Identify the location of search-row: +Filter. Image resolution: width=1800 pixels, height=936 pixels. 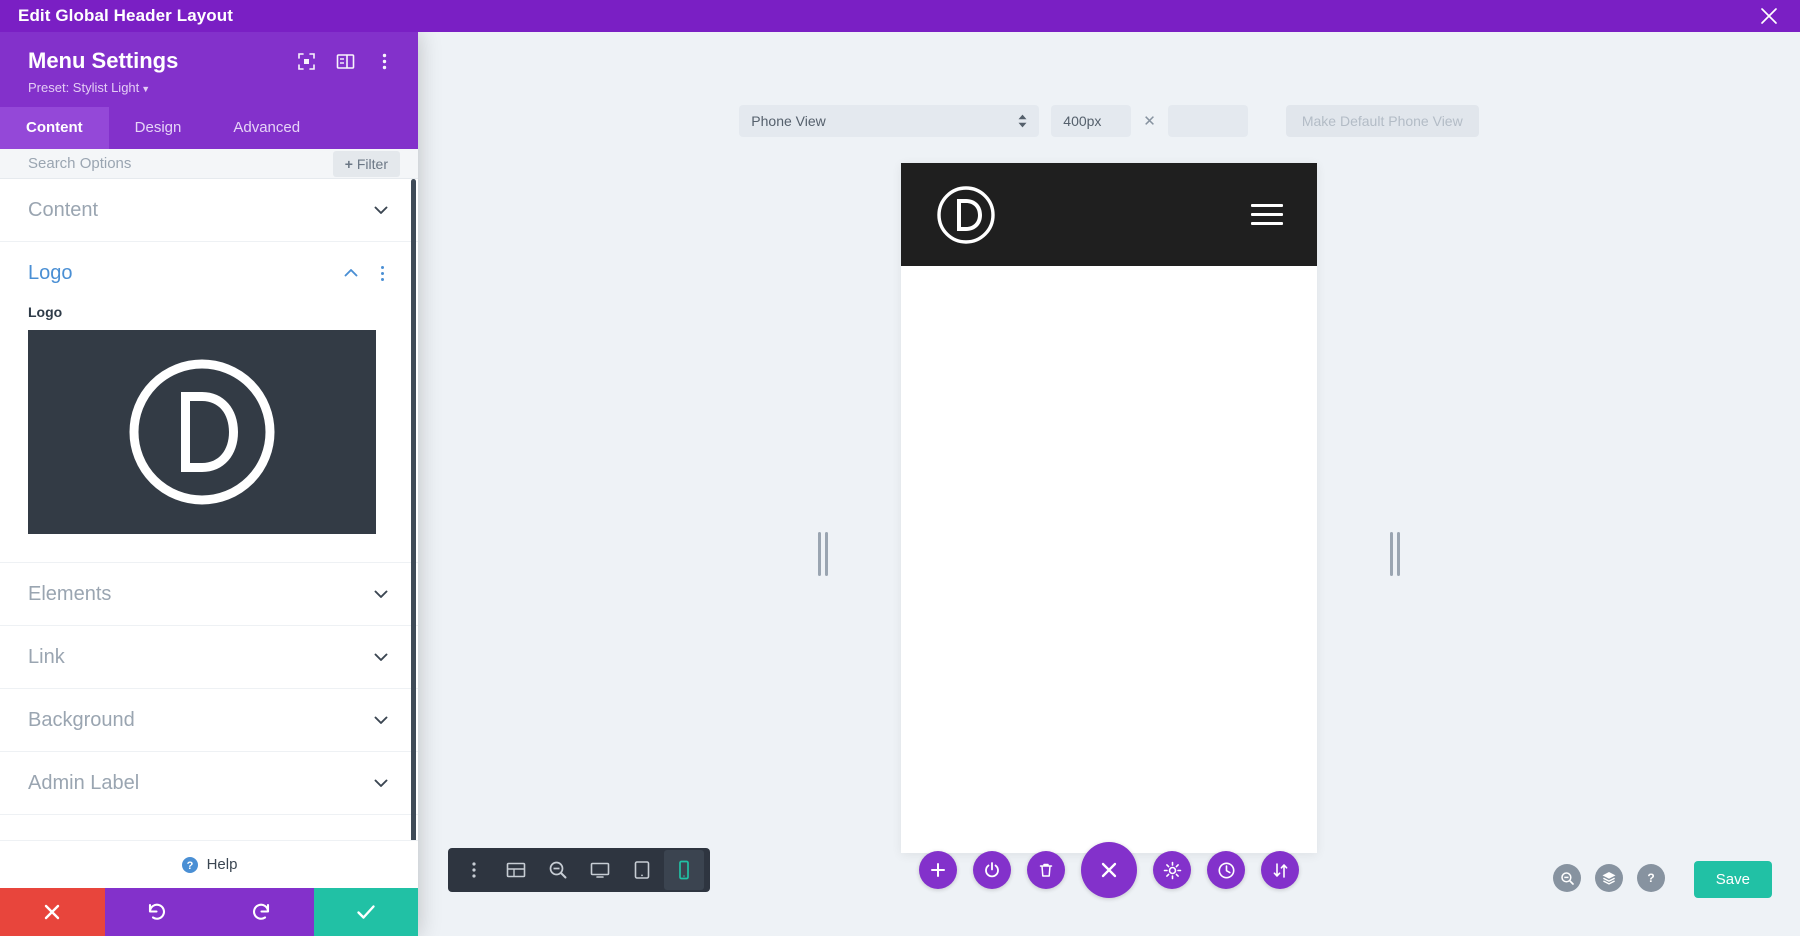
(209, 164).